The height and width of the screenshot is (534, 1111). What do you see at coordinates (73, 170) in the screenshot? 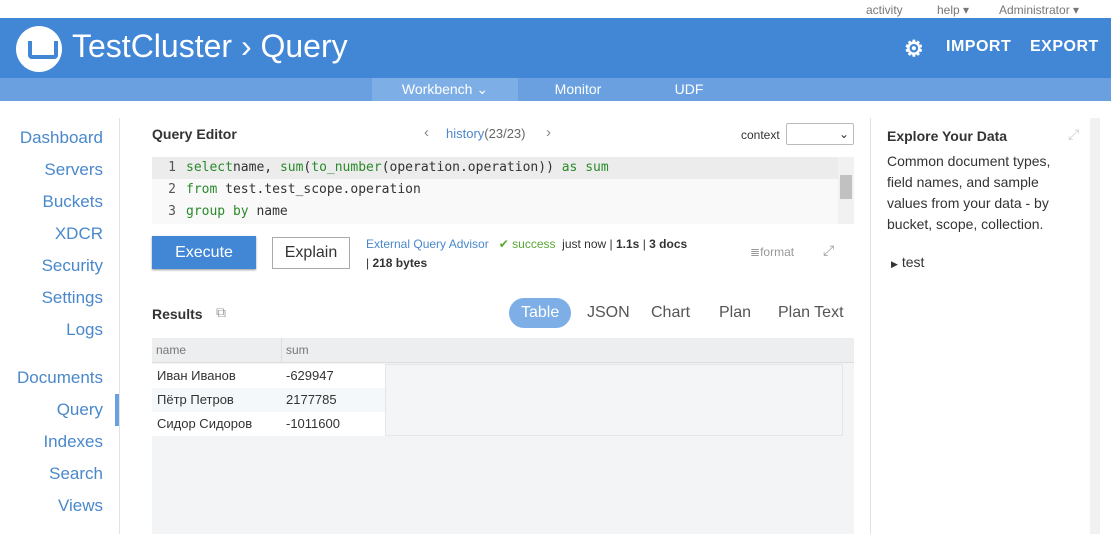
I see `sidebar-item-servers: Servers` at bounding box center [73, 170].